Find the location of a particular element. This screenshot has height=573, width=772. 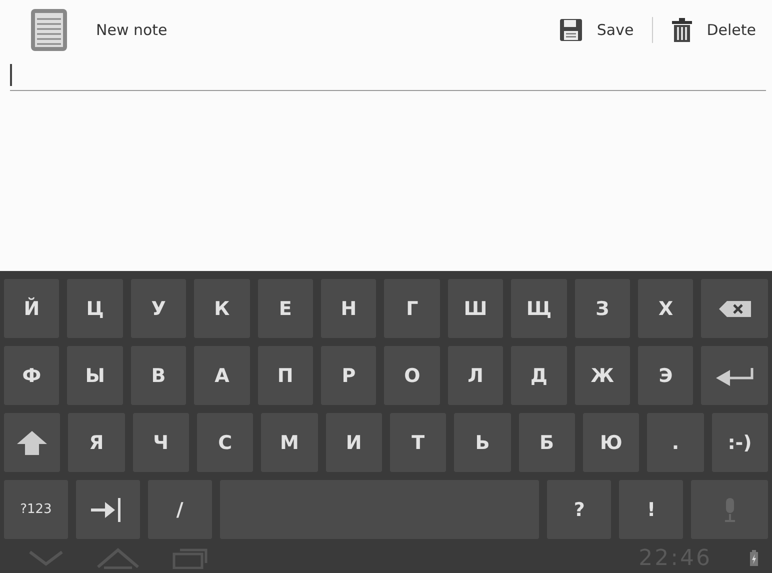

trash-can-icon is located at coordinates (681, 30).